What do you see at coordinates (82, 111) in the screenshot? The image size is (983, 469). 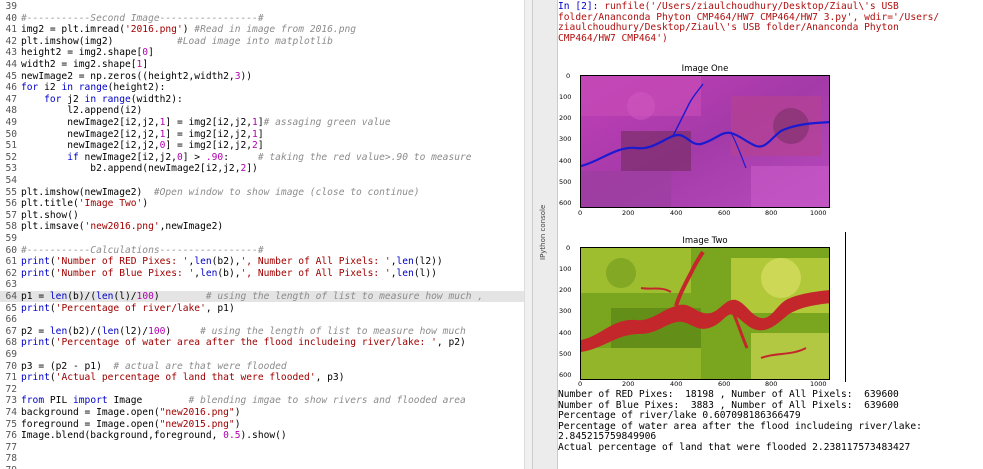 I see `code-token: l2.append(i2)` at bounding box center [82, 111].